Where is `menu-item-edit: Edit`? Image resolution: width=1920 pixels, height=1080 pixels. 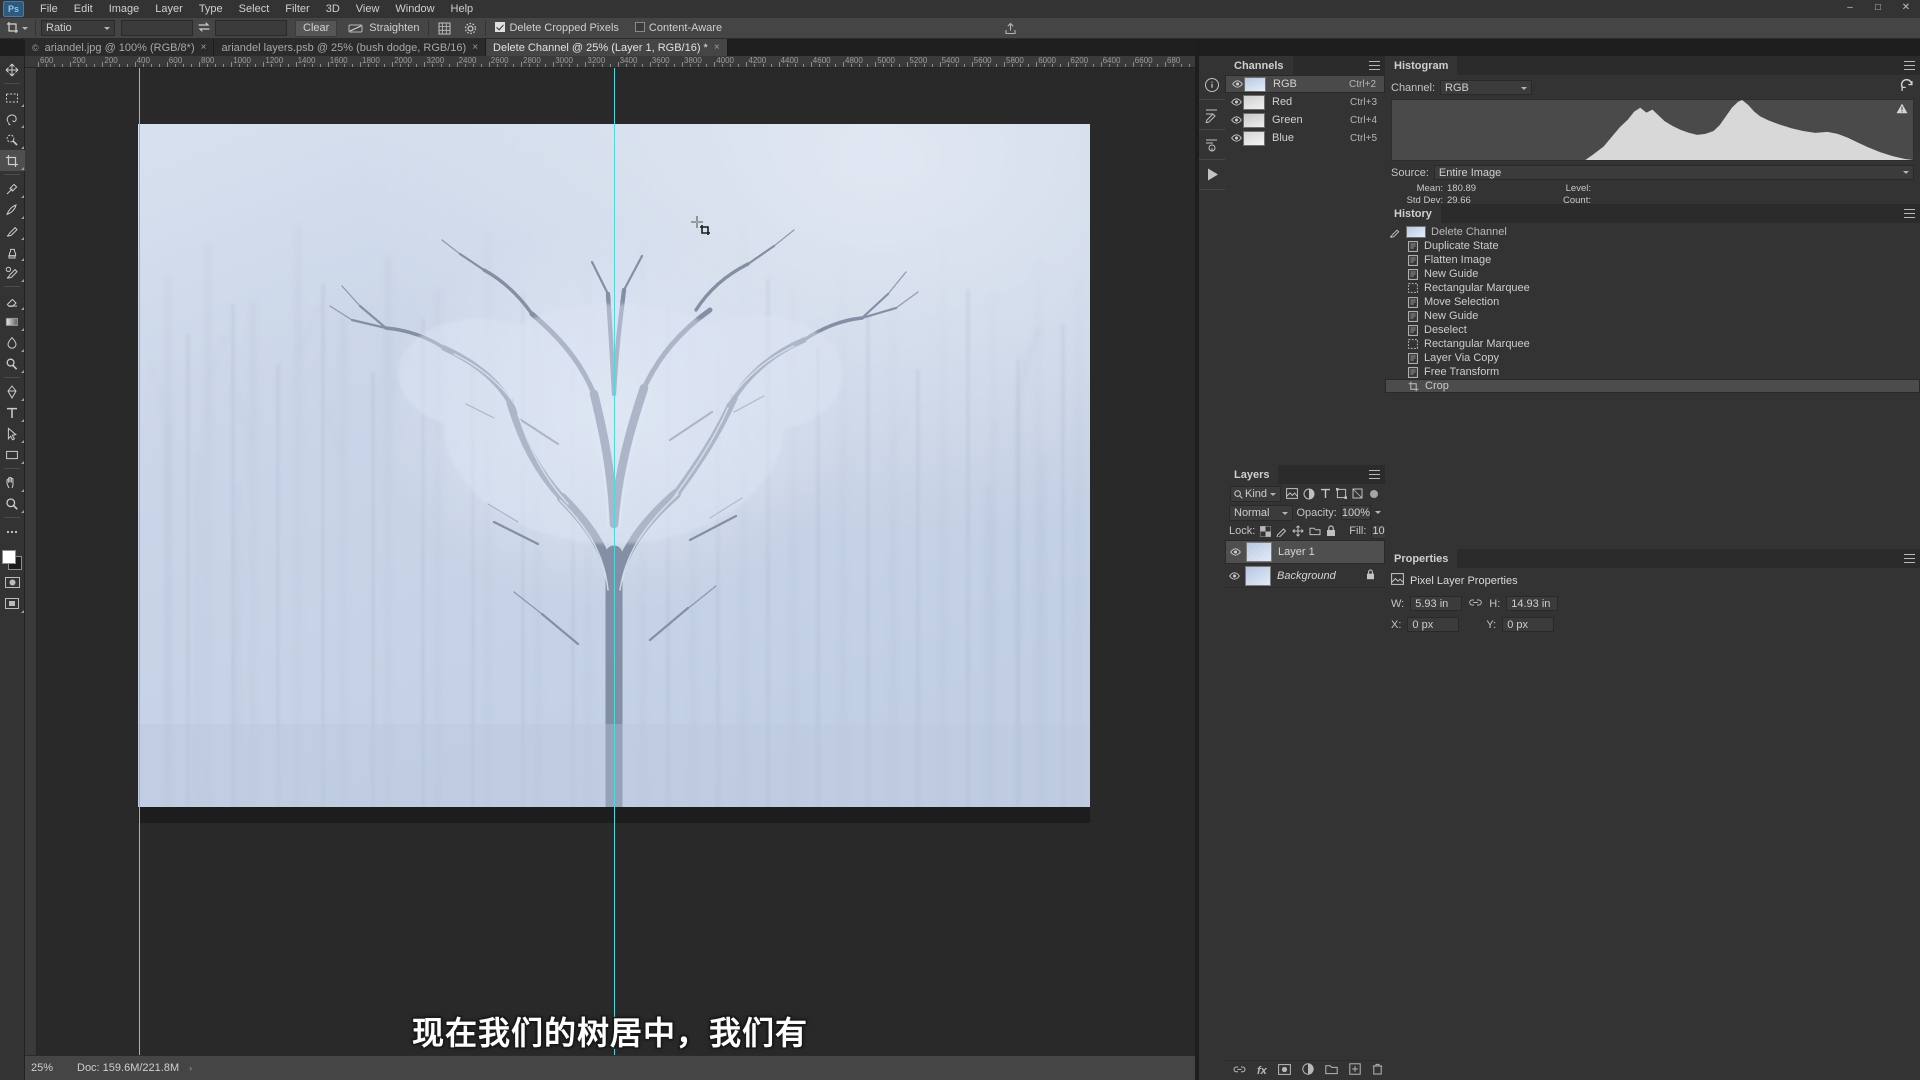
menu-item-edit: Edit is located at coordinates (83, 9).